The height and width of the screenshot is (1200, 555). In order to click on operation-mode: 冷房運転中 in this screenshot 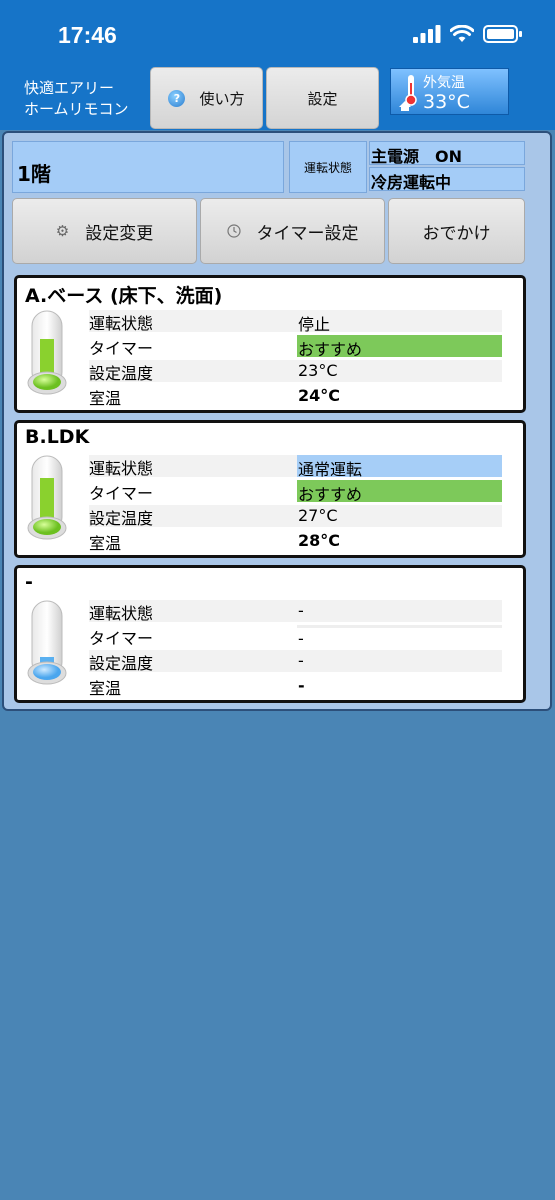, I will do `click(447, 179)`.